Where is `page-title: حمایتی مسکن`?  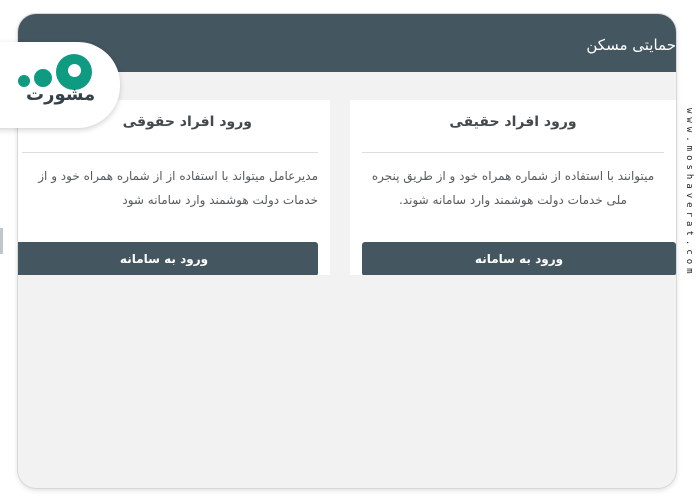 page-title: حمایتی مسکن is located at coordinates (631, 45).